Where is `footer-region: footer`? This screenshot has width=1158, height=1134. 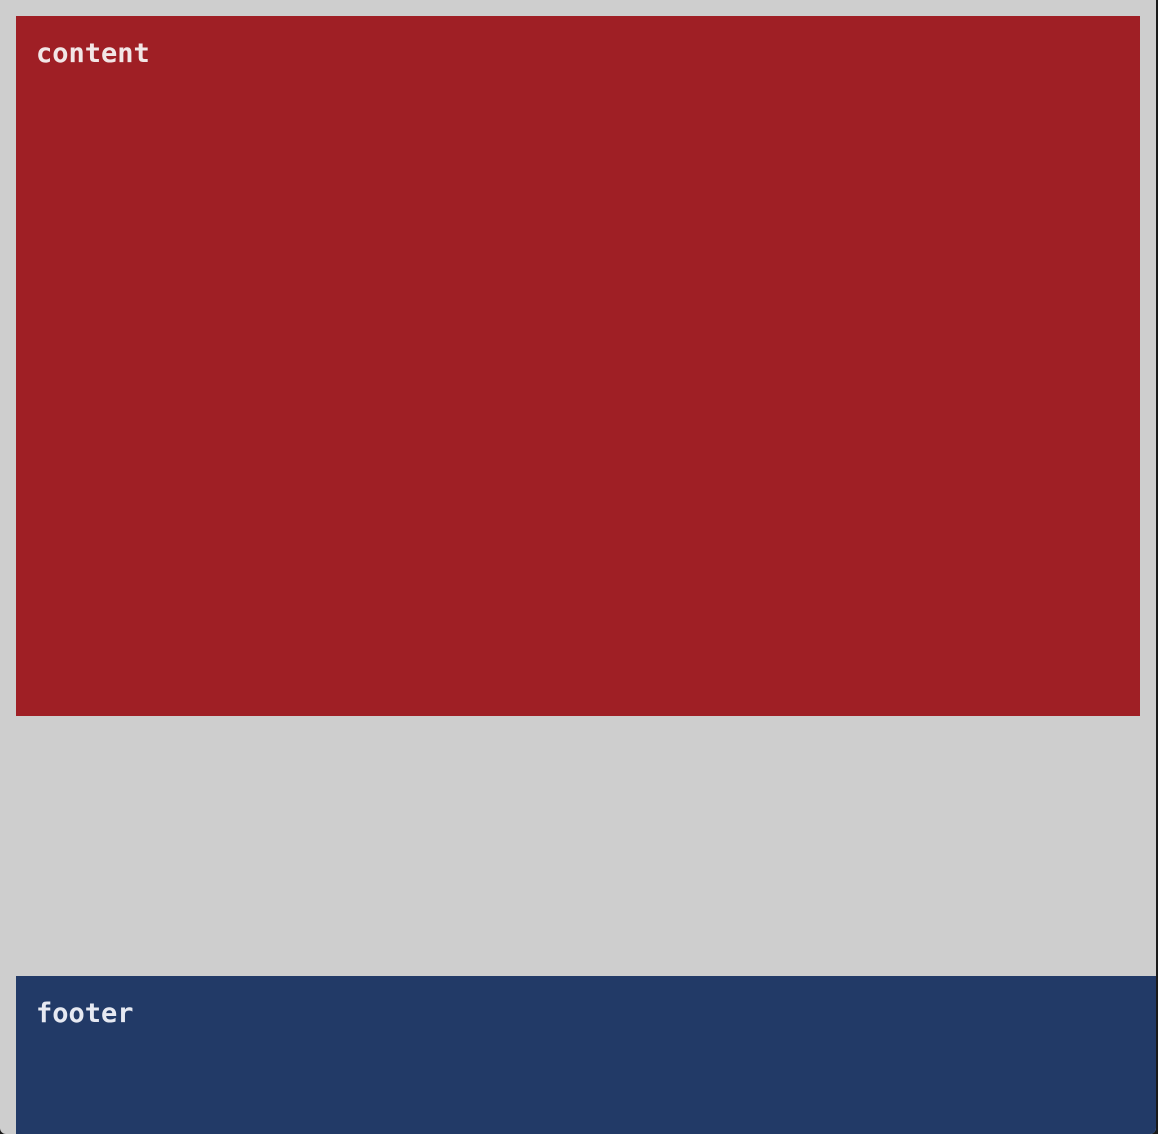
footer-region: footer is located at coordinates (586, 1055).